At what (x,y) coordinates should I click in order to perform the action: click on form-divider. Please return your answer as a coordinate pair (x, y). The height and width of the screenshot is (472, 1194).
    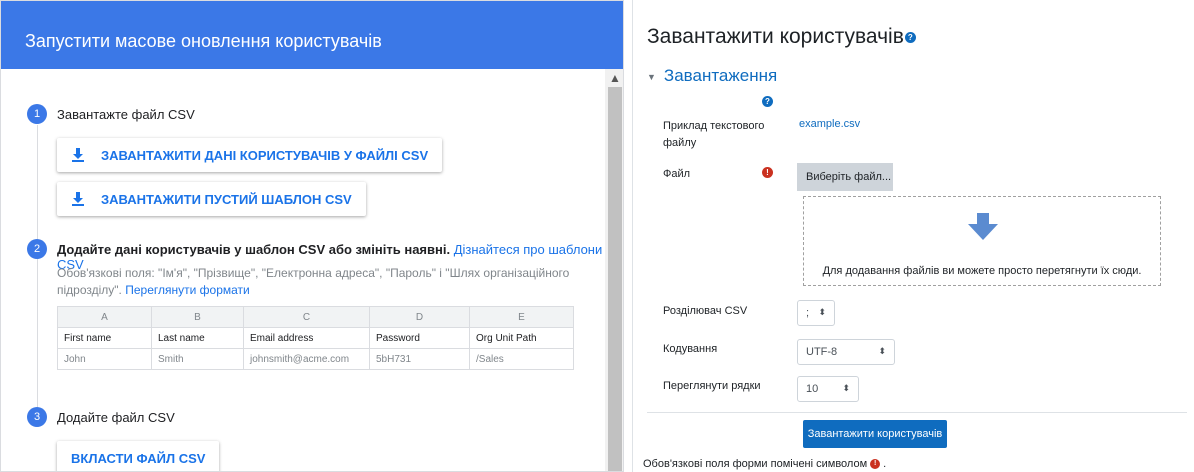
    Looking at the image, I should click on (917, 412).